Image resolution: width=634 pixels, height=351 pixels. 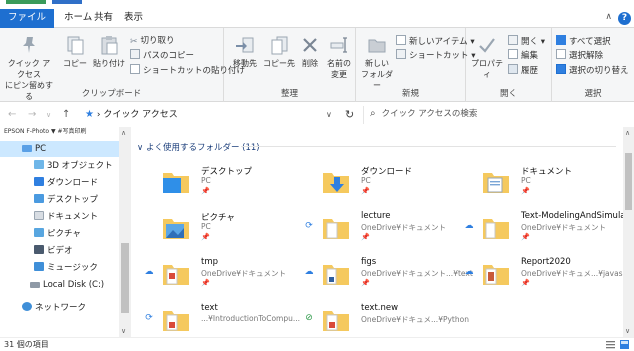 I want to click on folder-tile-desktop: デスクトップ PC 📌, so click(x=221, y=183).